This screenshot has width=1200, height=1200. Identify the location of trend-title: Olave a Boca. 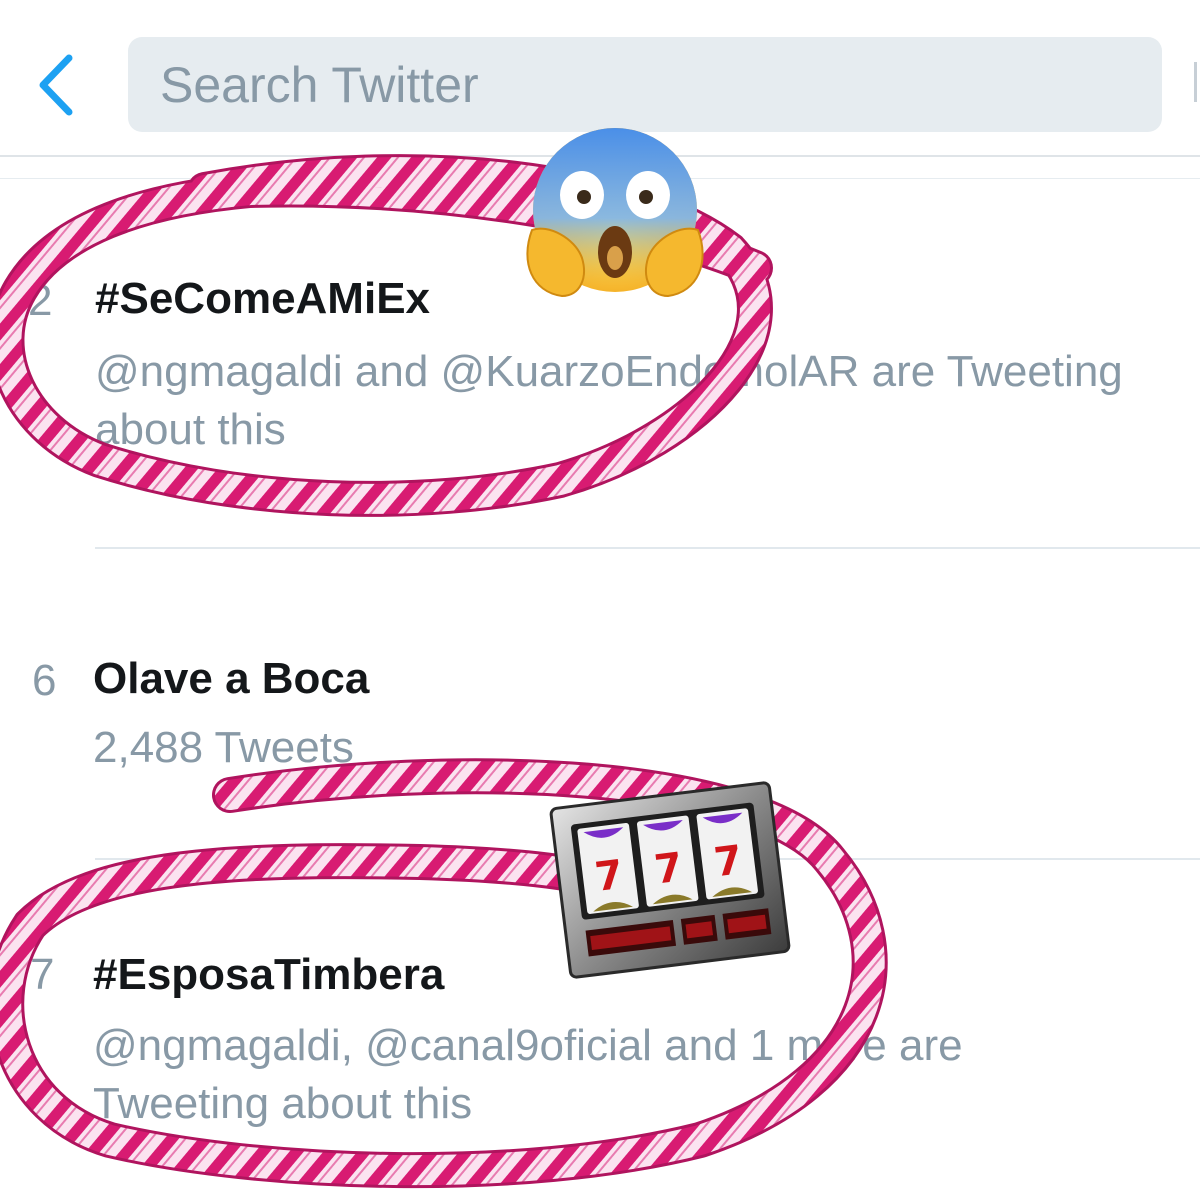
(231, 678).